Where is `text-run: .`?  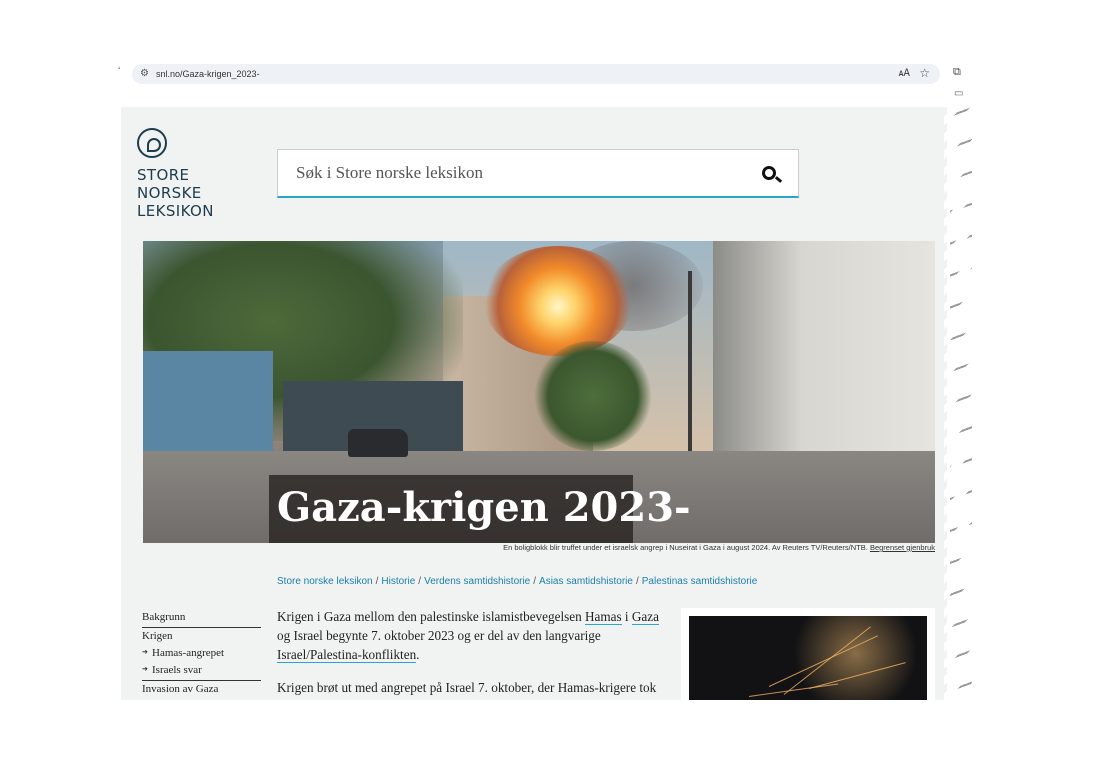
text-run: . is located at coordinates (418, 654).